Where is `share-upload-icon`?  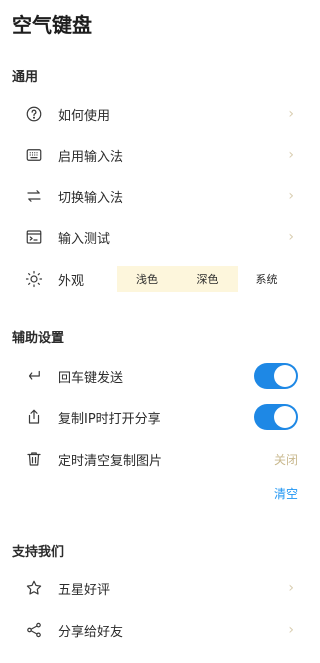
share-upload-icon is located at coordinates (34, 417).